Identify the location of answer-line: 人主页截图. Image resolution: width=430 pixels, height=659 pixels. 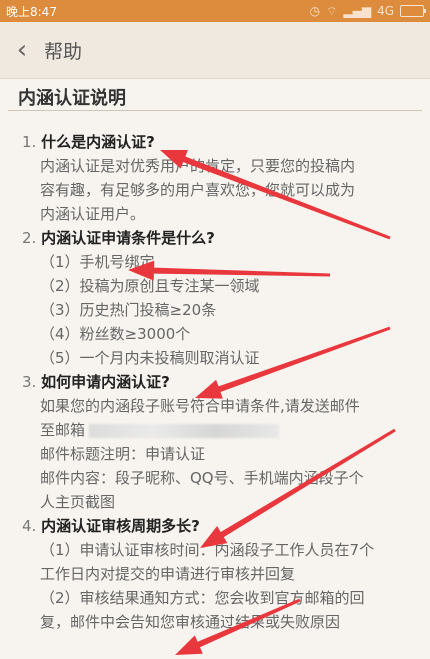
(78, 502).